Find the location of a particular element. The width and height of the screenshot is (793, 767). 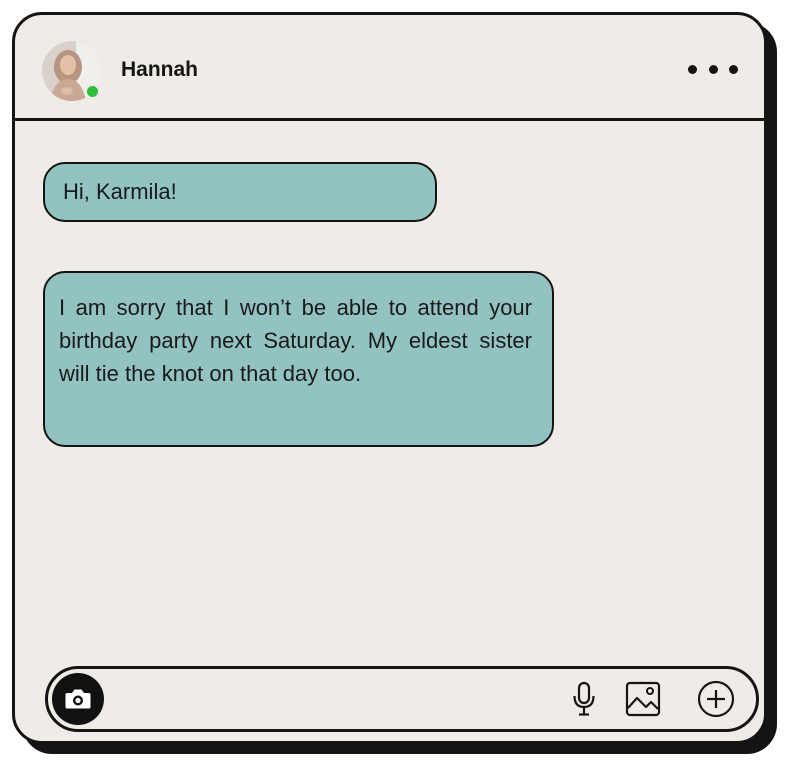

image-icon is located at coordinates (643, 699).